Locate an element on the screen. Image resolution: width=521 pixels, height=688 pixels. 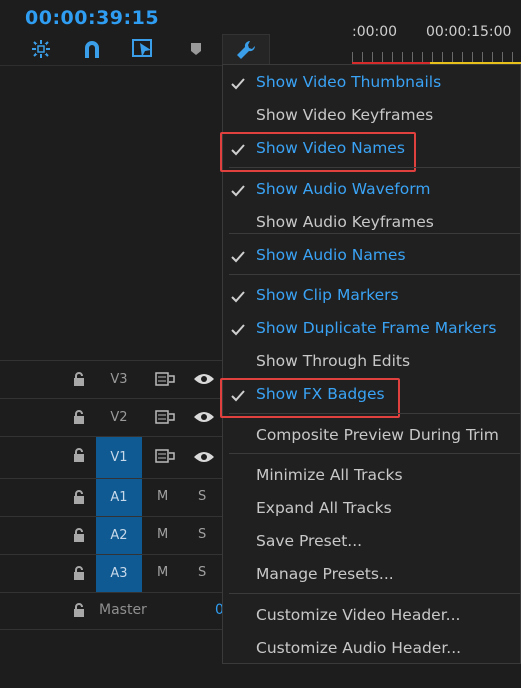
track-name-v1: V1 is located at coordinates (119, 457).